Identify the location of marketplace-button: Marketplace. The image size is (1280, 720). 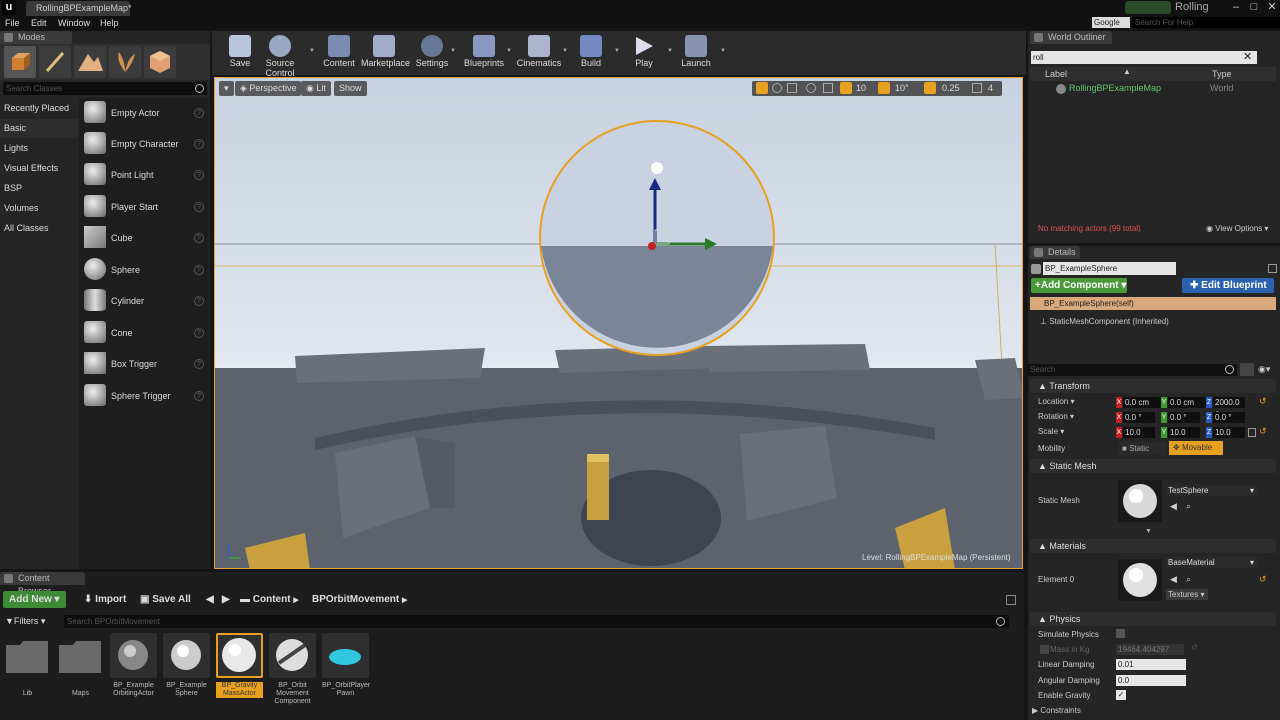
(385, 53).